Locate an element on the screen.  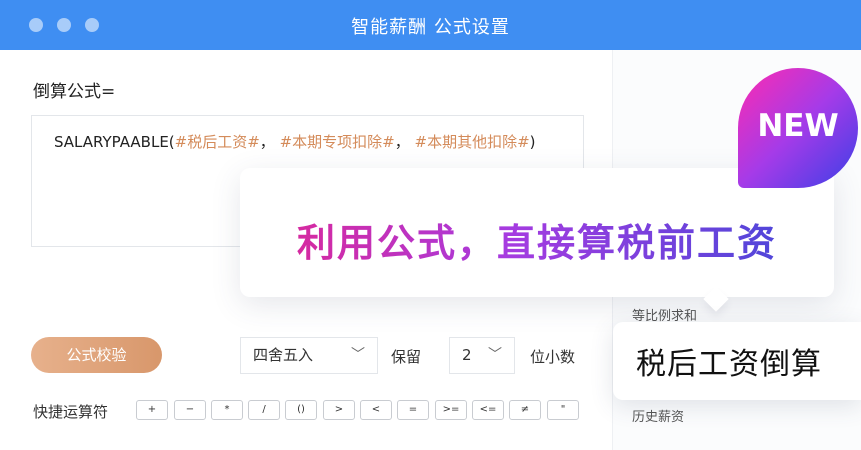
decimals-suffix: 位小数 is located at coordinates (553, 357).